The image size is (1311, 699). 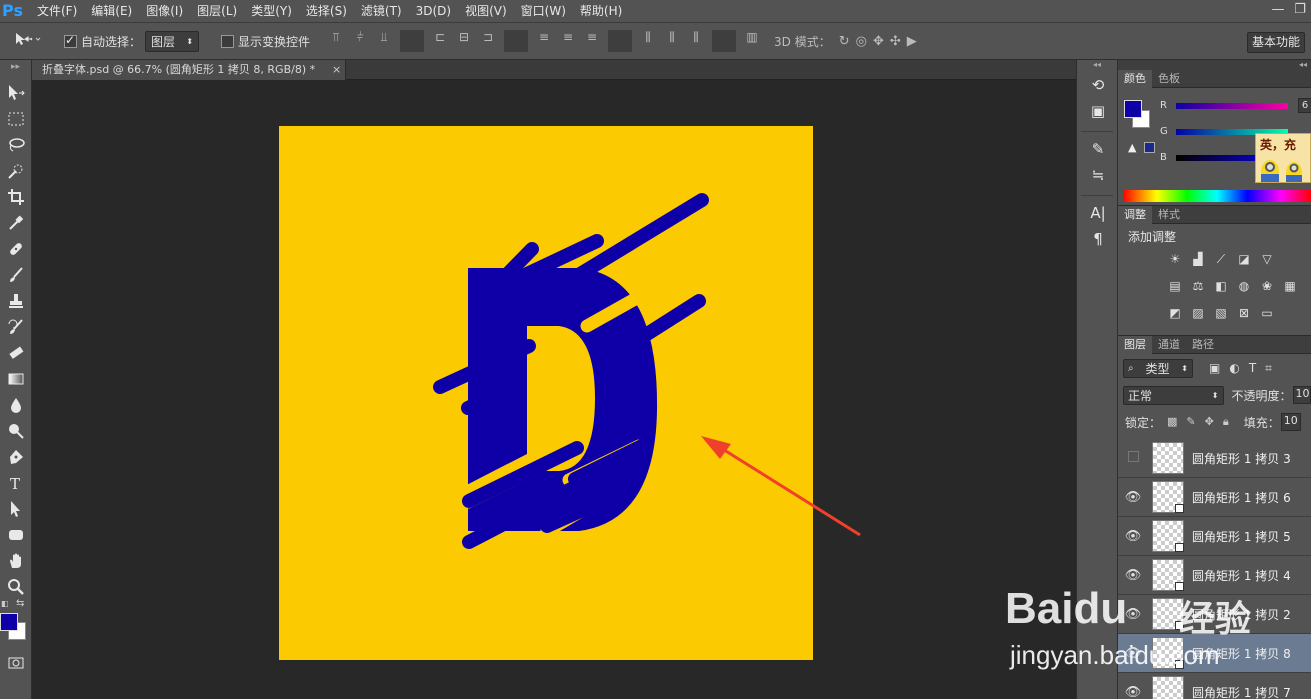 I want to click on fill-input: 10, so click(x=1290, y=422).